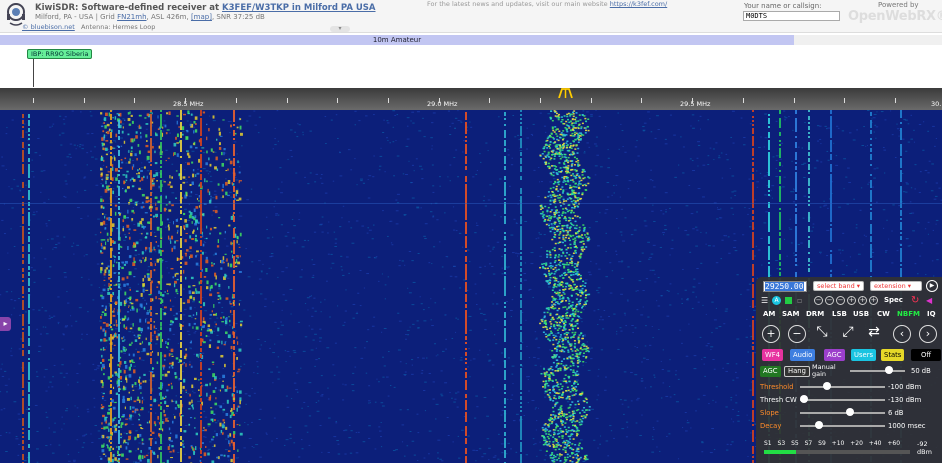 This screenshot has width=942, height=463. Describe the element at coordinates (893, 355) in the screenshot. I see `tab-stats: Stats` at that location.